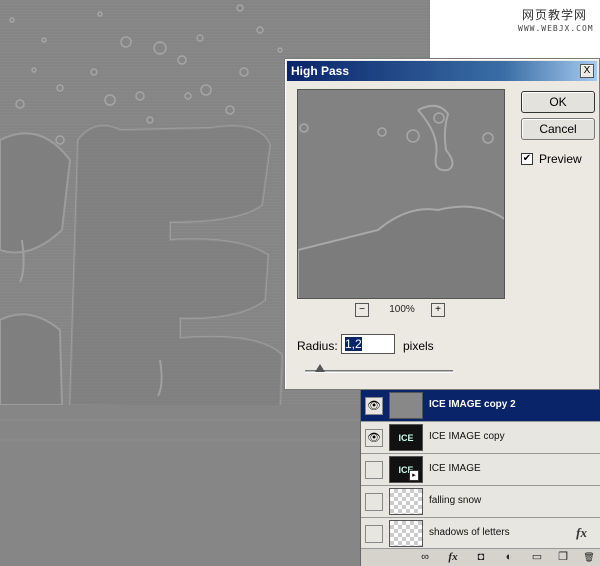 Image resolution: width=600 pixels, height=566 pixels. I want to click on zoom-out-button: −, so click(362, 310).